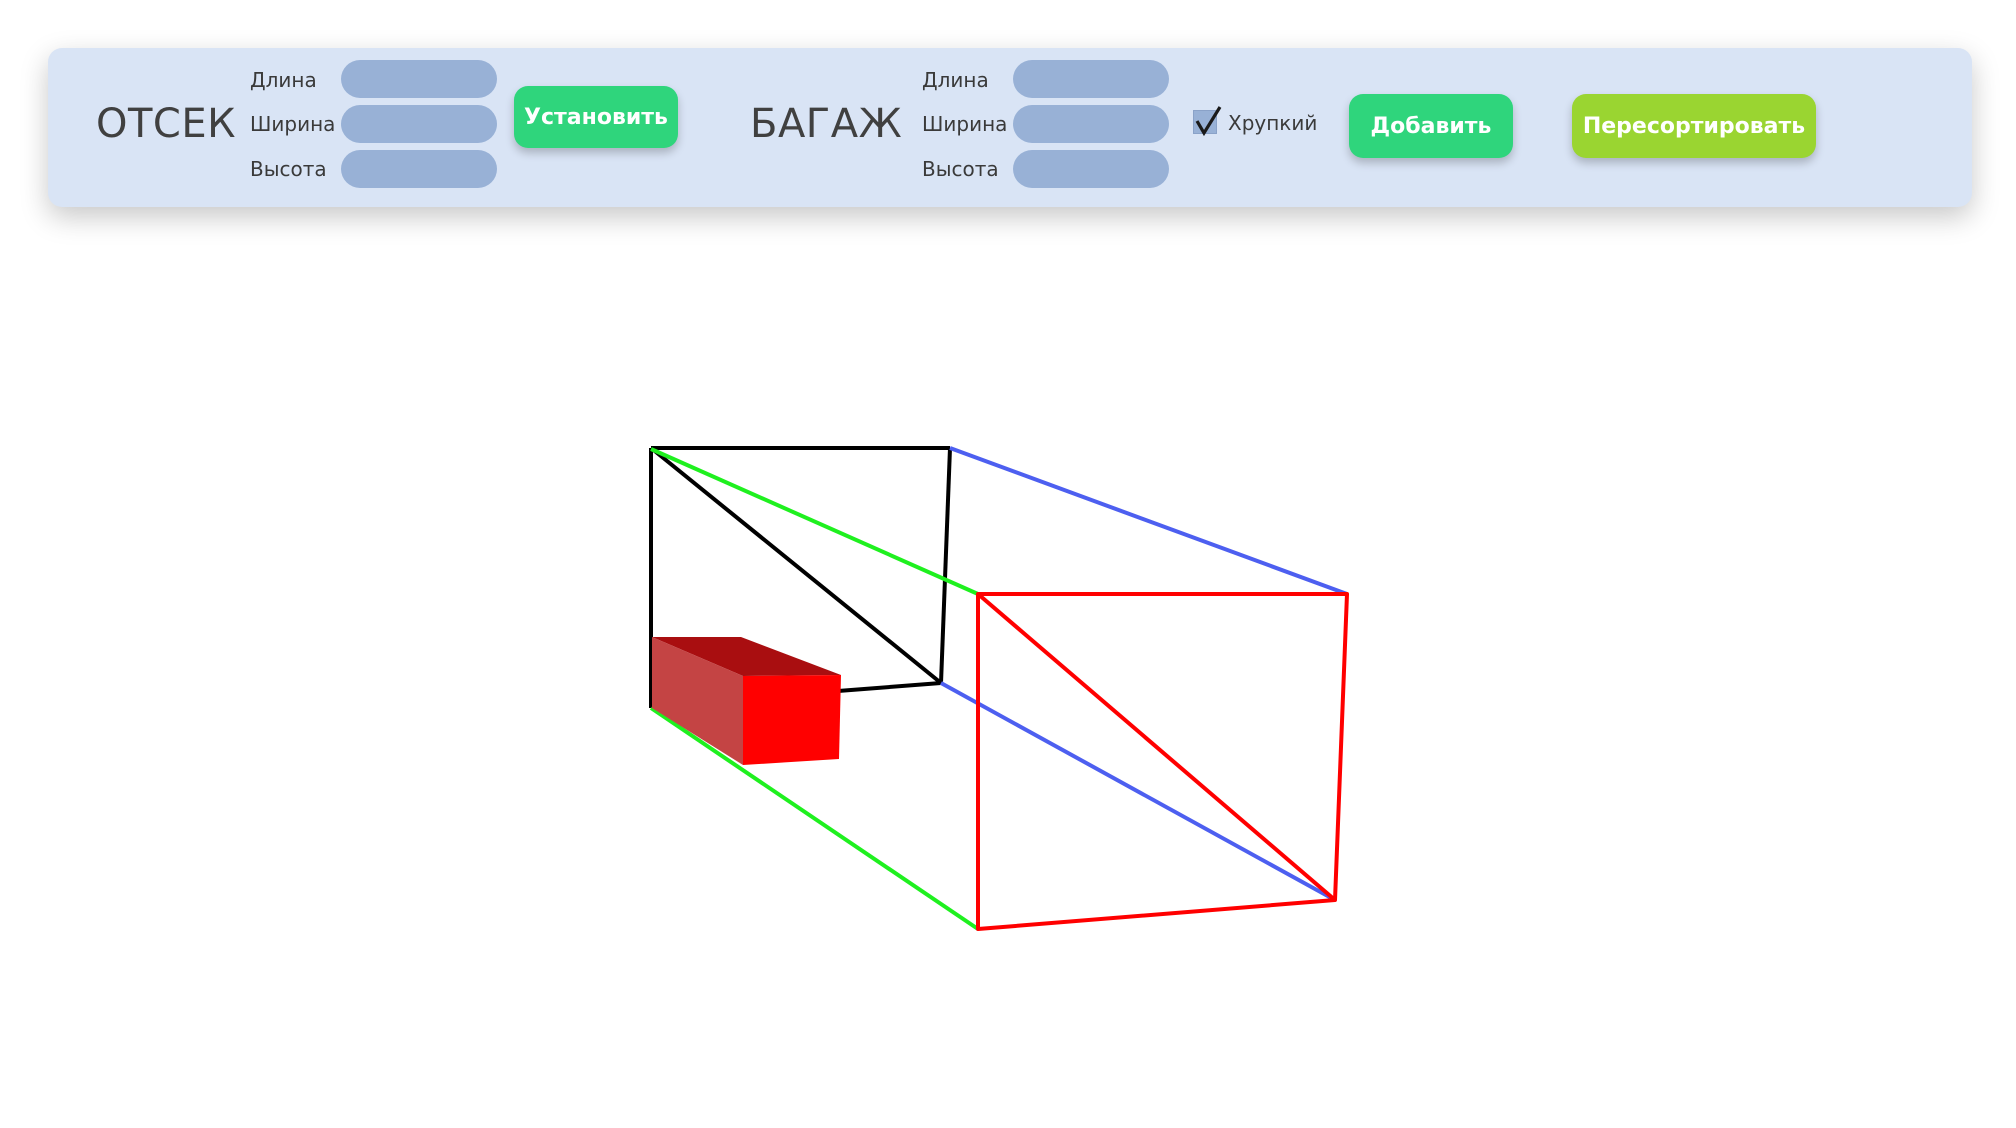  What do you see at coordinates (1162, 761) in the screenshot?
I see `front-face` at bounding box center [1162, 761].